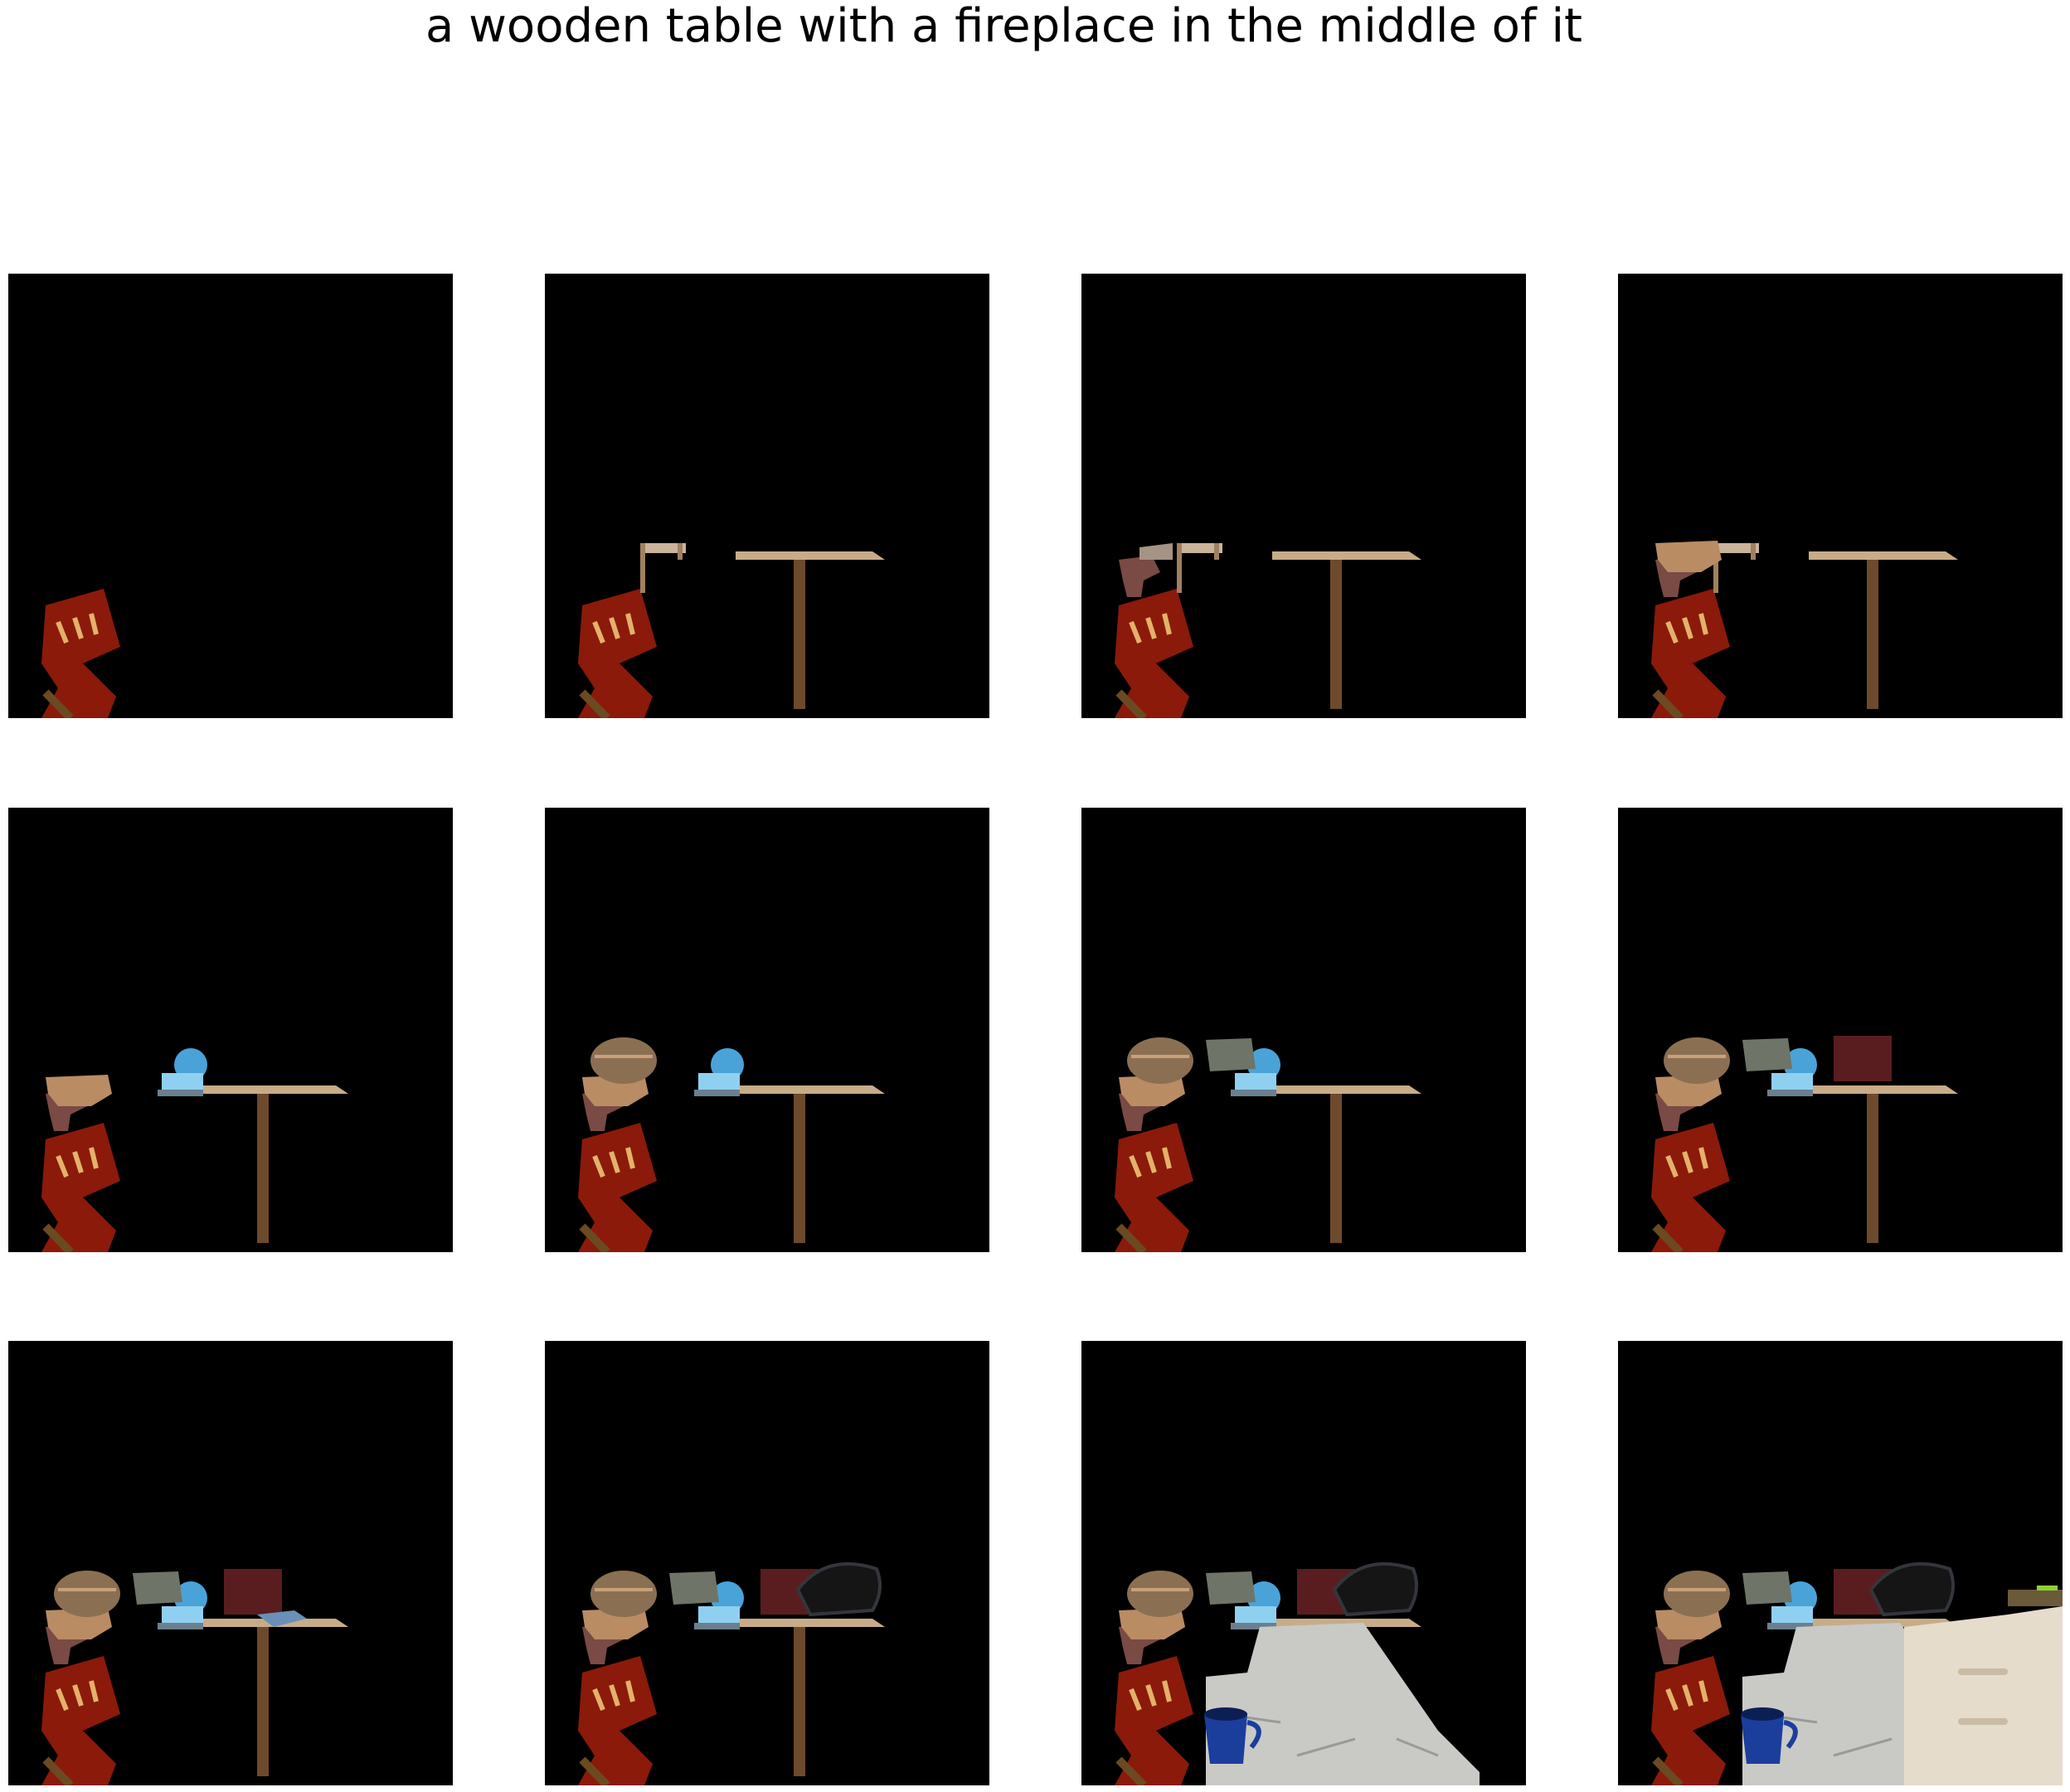 Image resolution: width=2070 pixels, height=1792 pixels. What do you see at coordinates (1343, 1704) in the screenshot?
I see `floor-shape` at bounding box center [1343, 1704].